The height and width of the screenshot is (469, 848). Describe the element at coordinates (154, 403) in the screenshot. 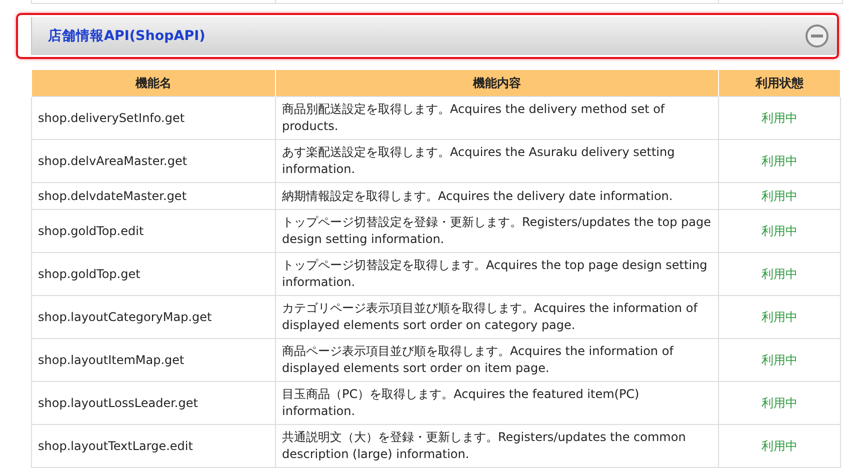

I see `function-name-cell: shop.layoutLossLeader.get` at that location.